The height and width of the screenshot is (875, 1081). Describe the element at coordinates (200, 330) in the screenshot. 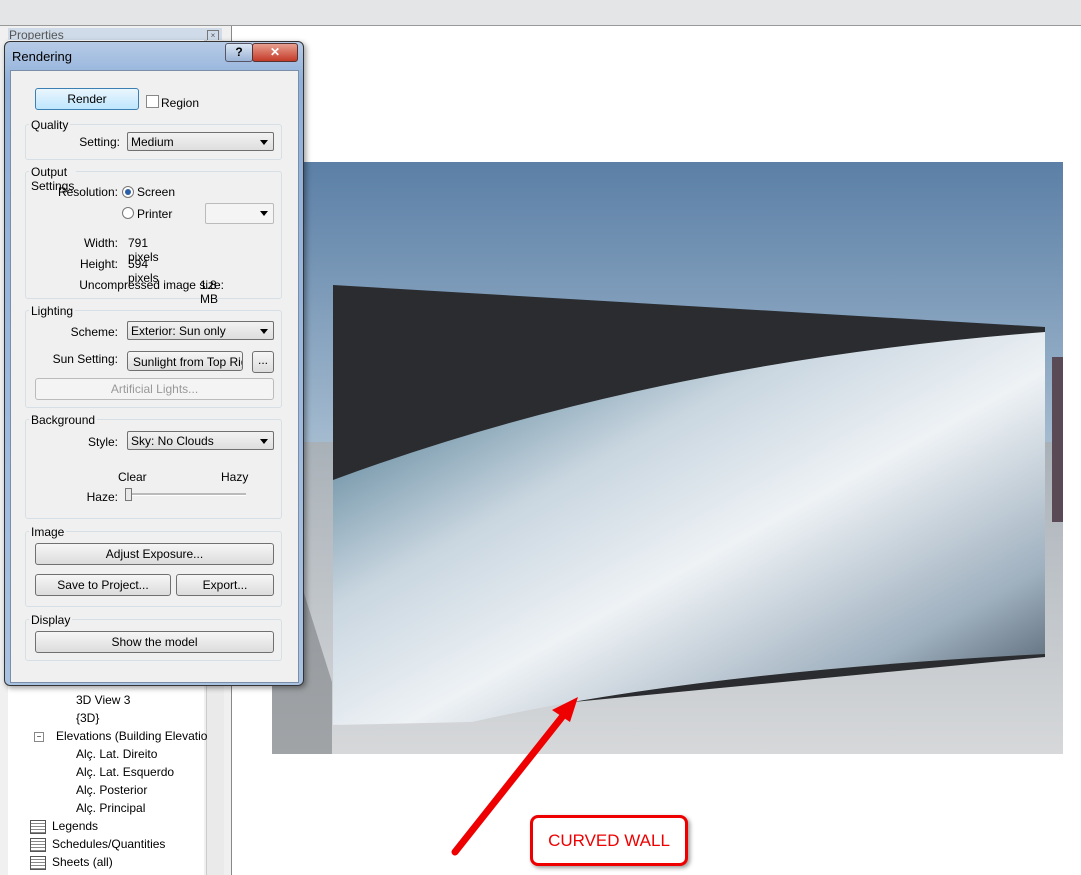

I see `scheme-dropdown: Exterior: Sun only` at that location.